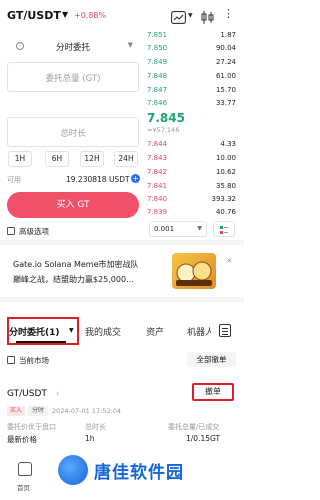  I want to click on tab-assets: 资产, so click(155, 331).